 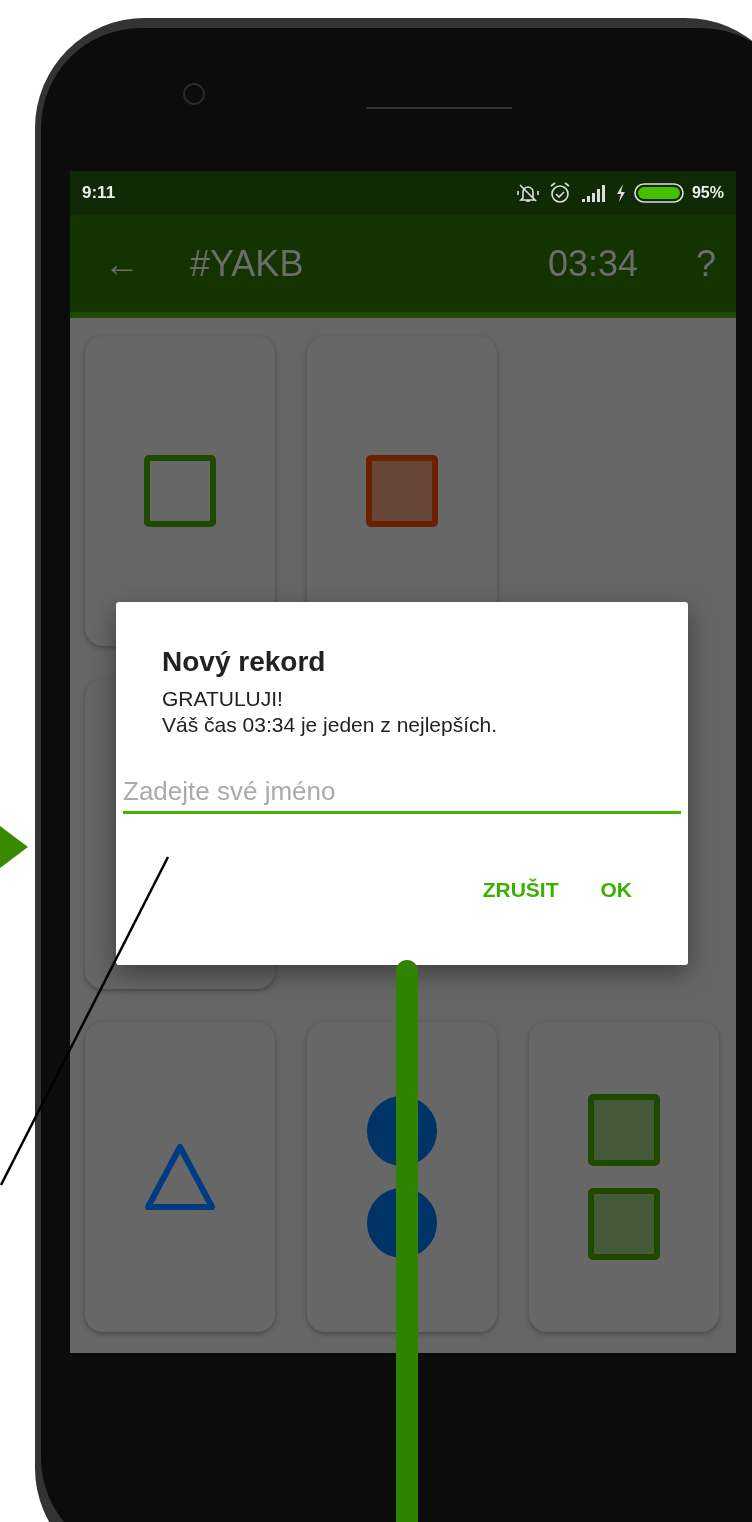 I want to click on battery-icon, so click(x=658, y=193).